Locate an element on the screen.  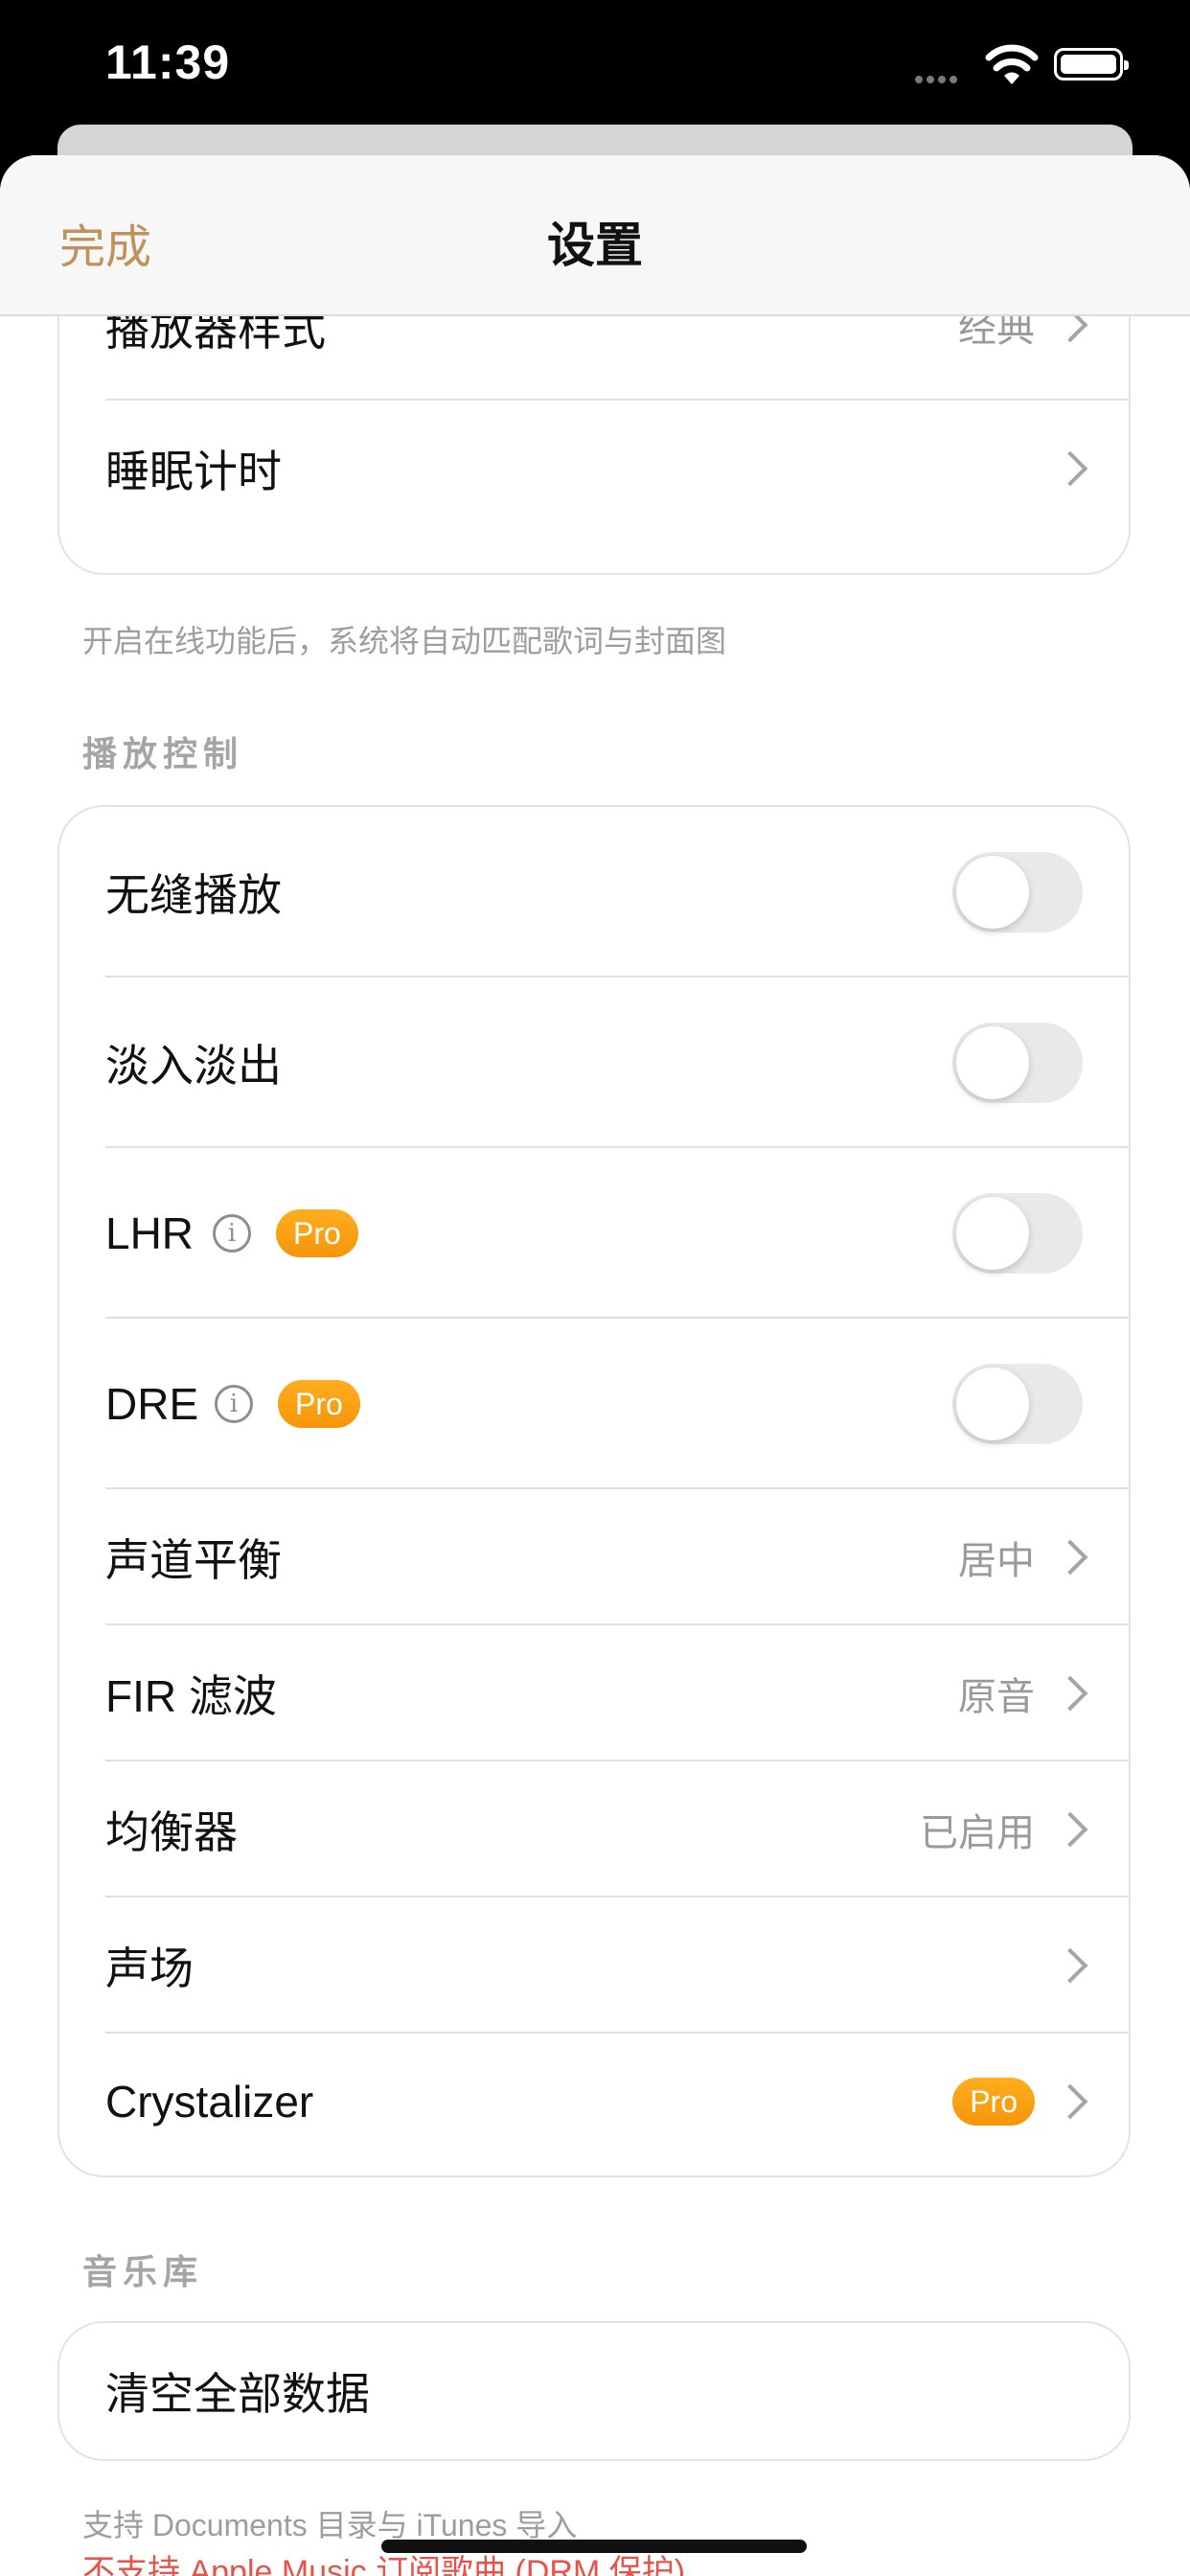
status-bar: 11:39 is located at coordinates (595, 63).